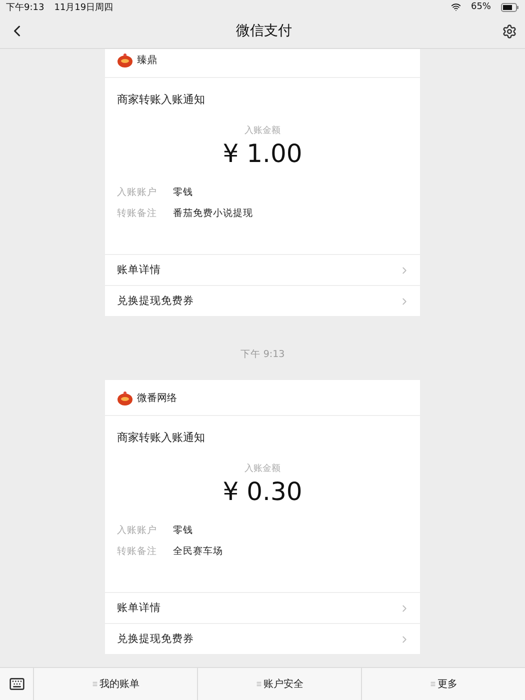  What do you see at coordinates (264, 31) in the screenshot?
I see `window-title: 微信支付` at bounding box center [264, 31].